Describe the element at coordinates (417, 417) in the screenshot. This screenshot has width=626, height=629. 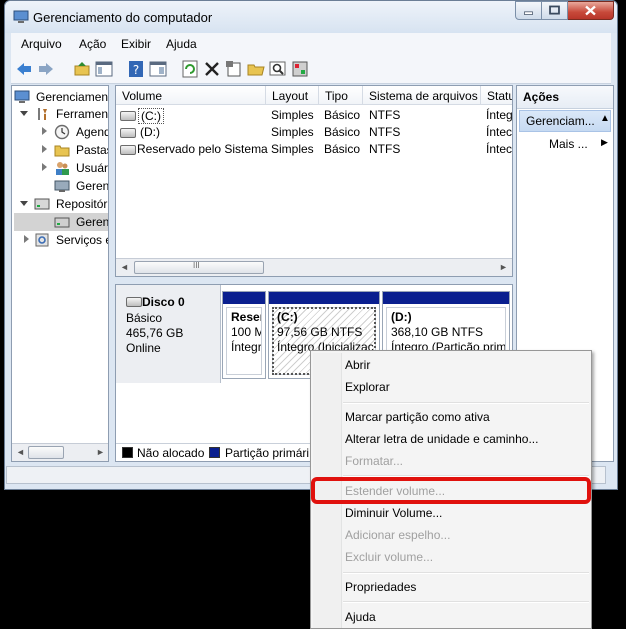
I see `menu-item-marcar-ativa: Marcar partição como ativa` at that location.